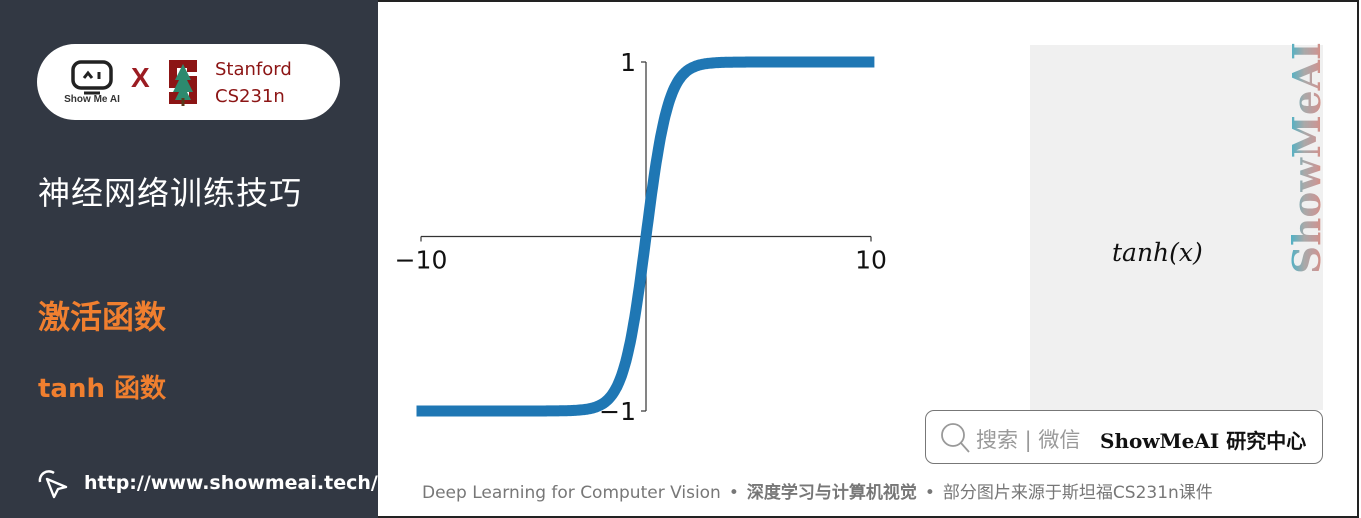  I want to click on footer-credit: 部分图片来源于斯坦福CS231n课件, so click(1077, 493).